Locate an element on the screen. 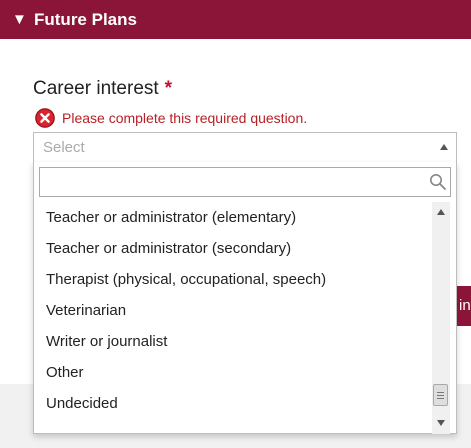 This screenshot has width=471, height=448. section-header: ▼ Future Plans is located at coordinates (235, 19).